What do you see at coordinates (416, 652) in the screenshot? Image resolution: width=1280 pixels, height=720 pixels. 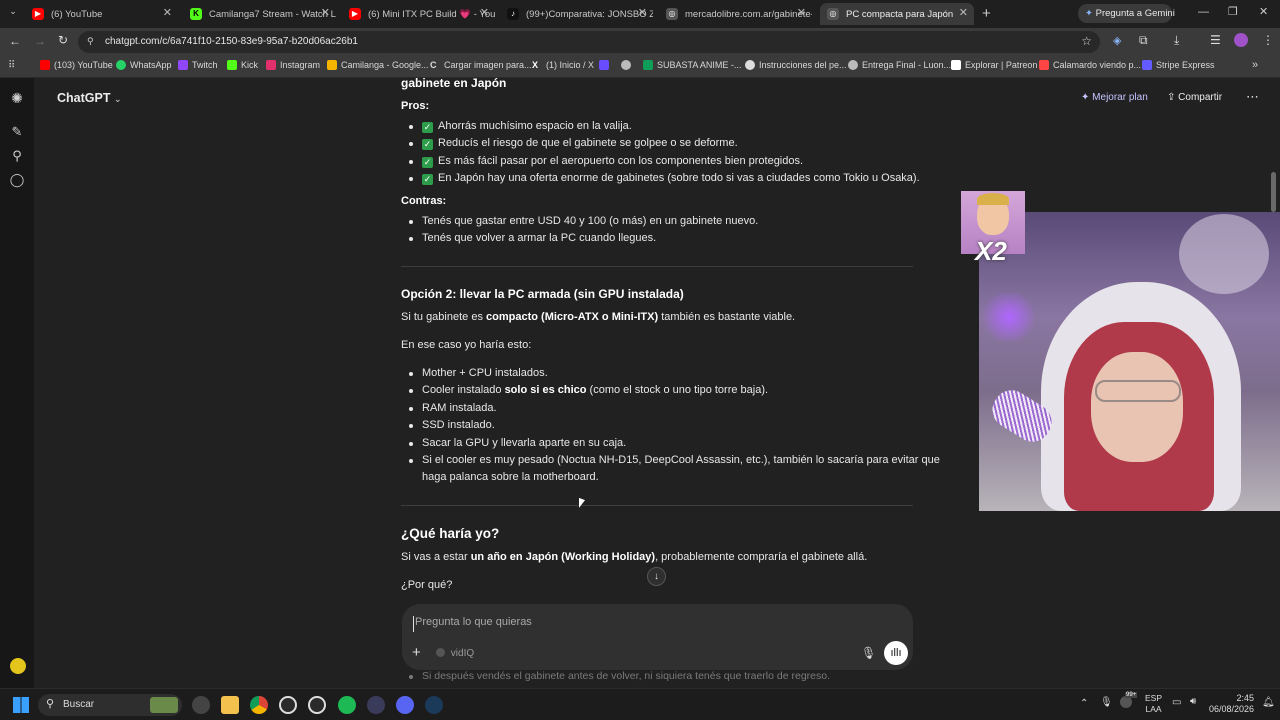 I see `add-attachment-icon: +` at bounding box center [416, 652].